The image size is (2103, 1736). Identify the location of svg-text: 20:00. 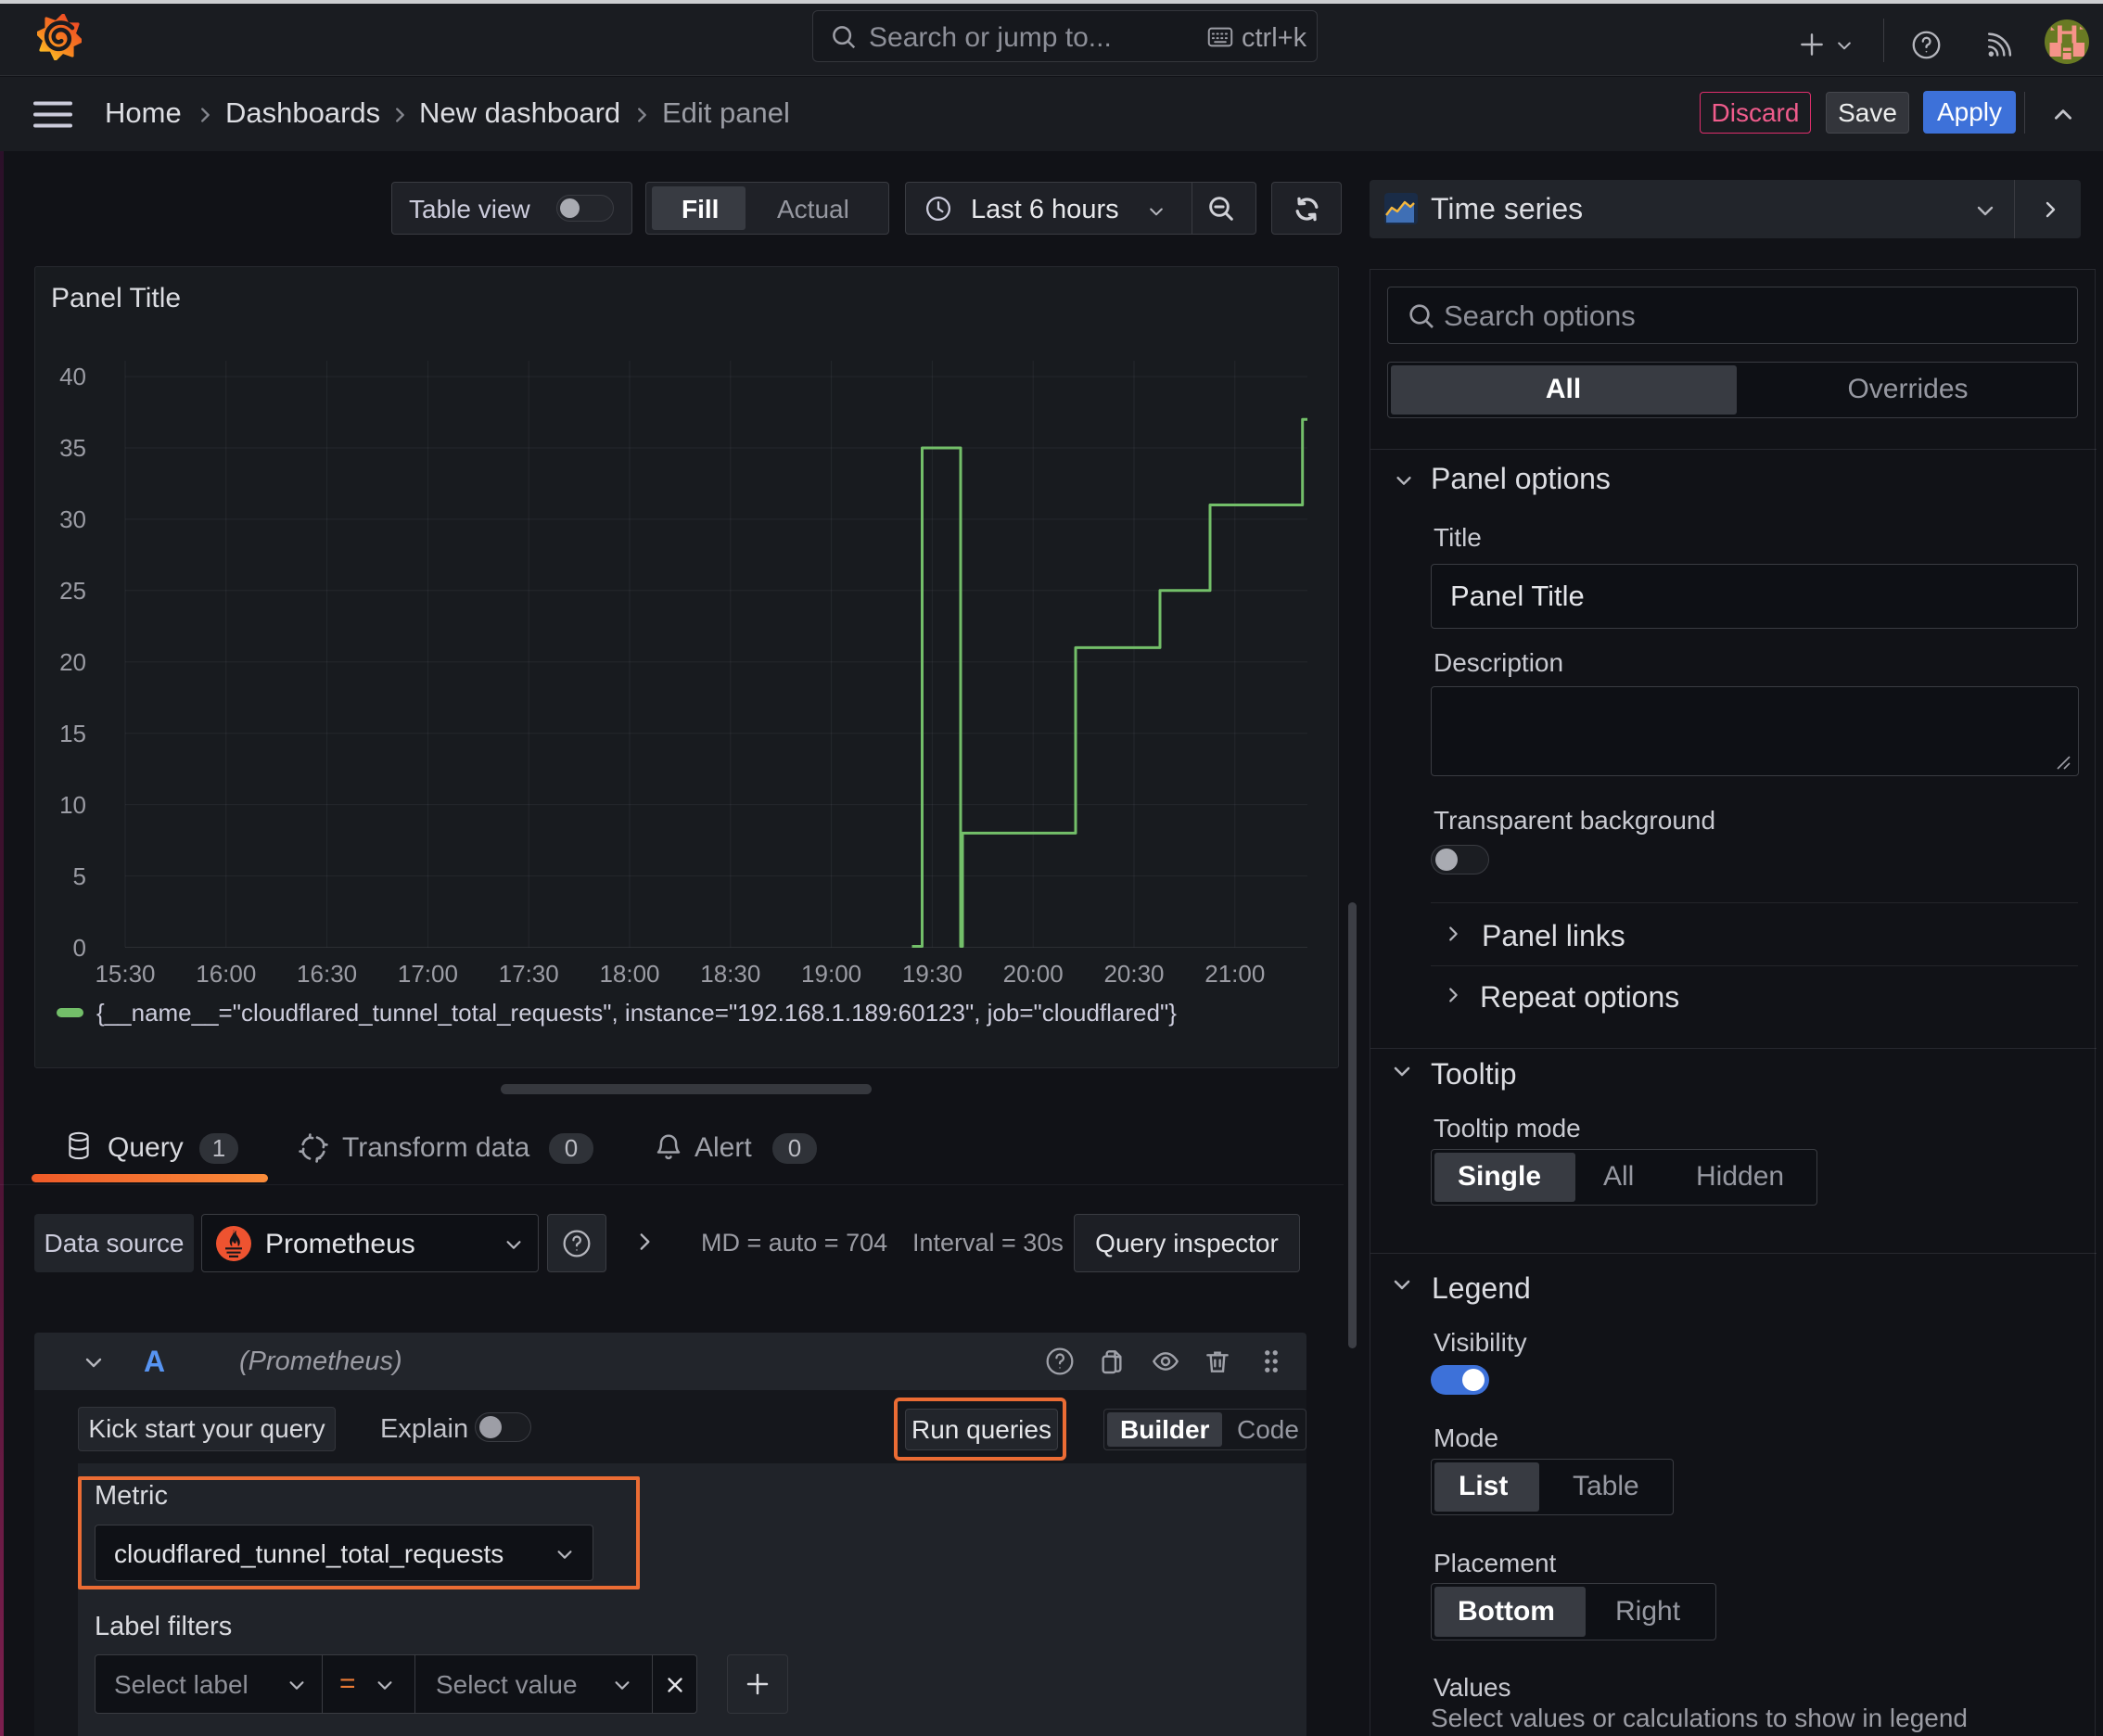
(1033, 974).